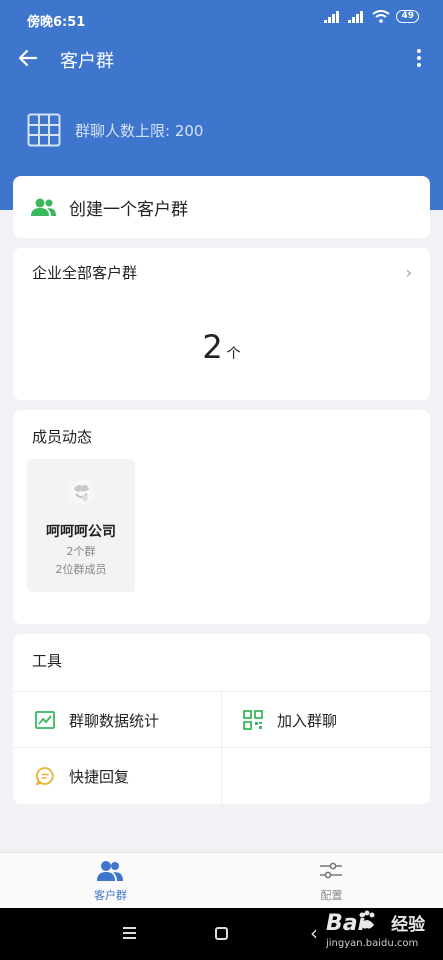  I want to click on people-icon, so click(110, 871).